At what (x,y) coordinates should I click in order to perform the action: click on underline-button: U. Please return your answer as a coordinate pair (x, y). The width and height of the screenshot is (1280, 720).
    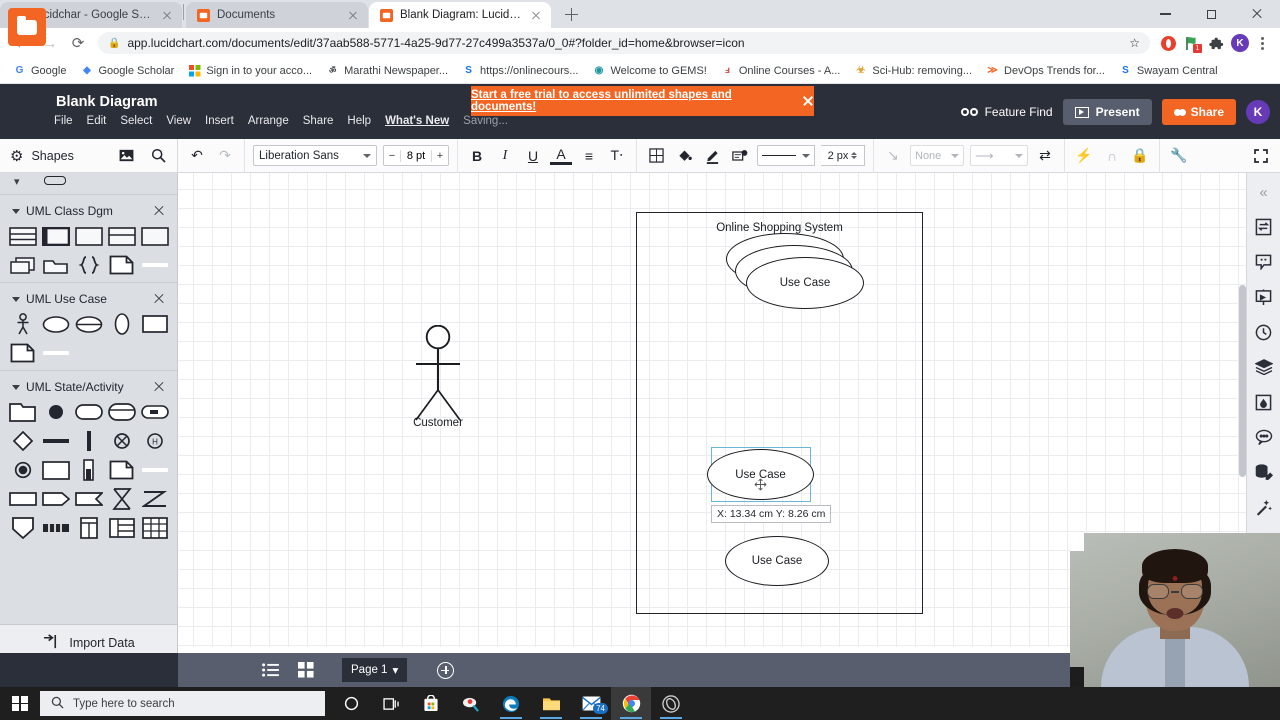
    Looking at the image, I should click on (533, 156).